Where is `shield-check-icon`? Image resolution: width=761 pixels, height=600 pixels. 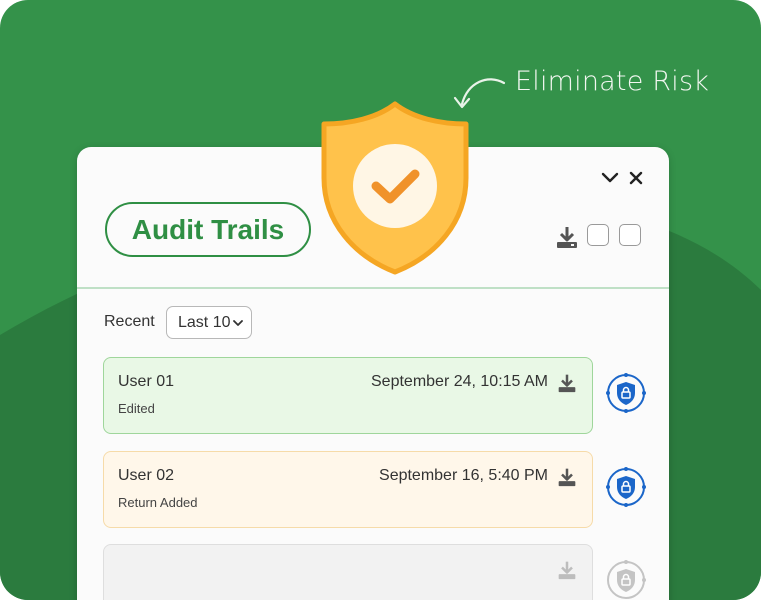 shield-check-icon is located at coordinates (395, 188).